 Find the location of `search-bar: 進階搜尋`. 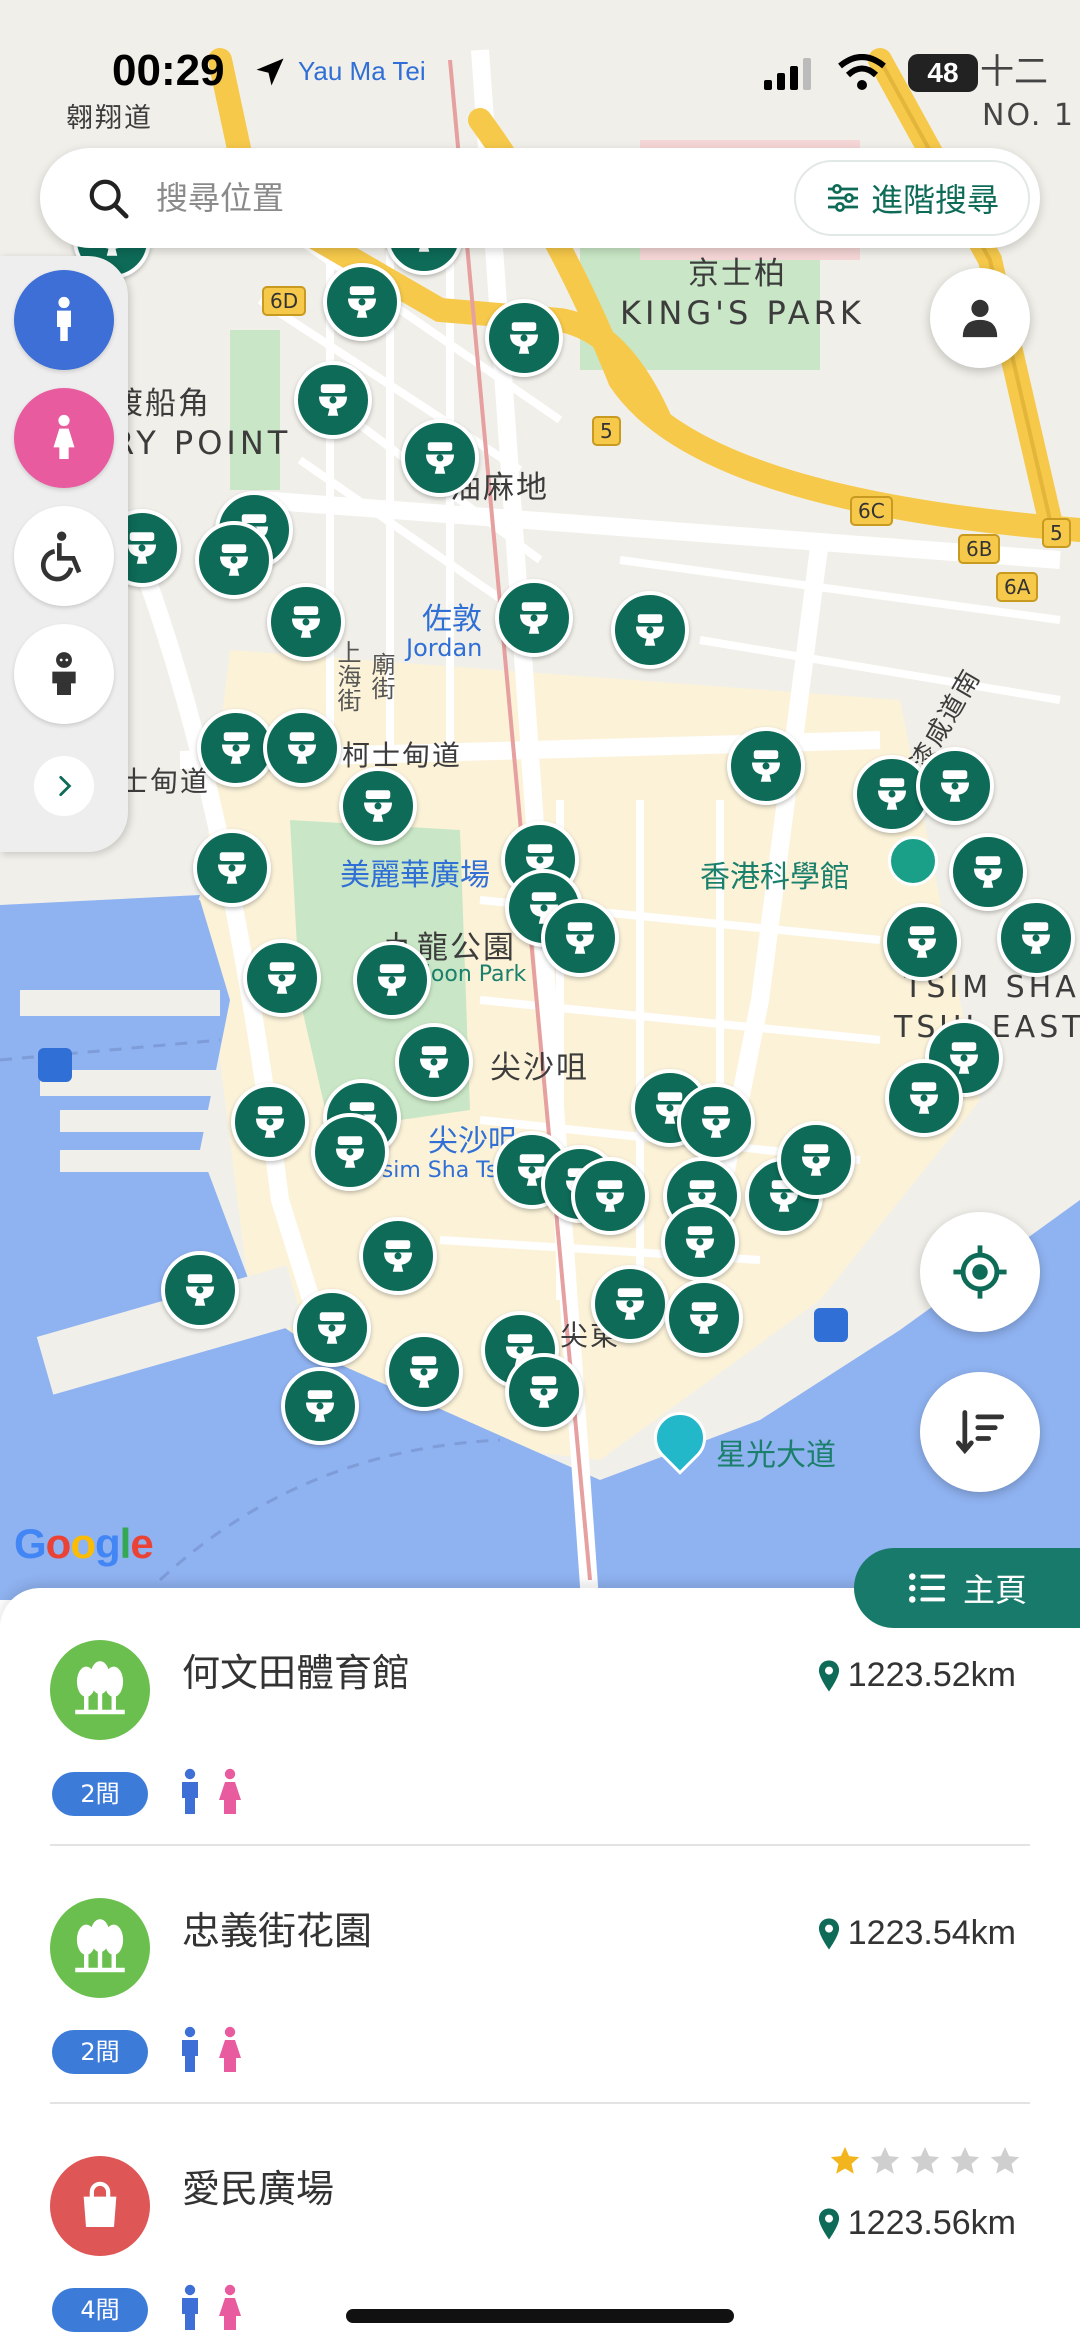

search-bar: 進階搜尋 is located at coordinates (540, 198).